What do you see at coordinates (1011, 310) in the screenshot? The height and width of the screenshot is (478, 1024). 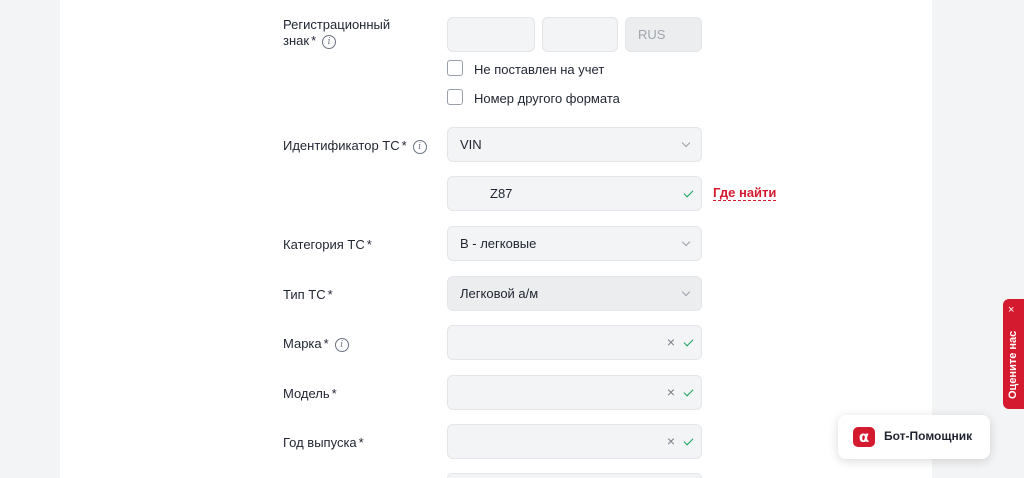 I see `close-icon: ×` at bounding box center [1011, 310].